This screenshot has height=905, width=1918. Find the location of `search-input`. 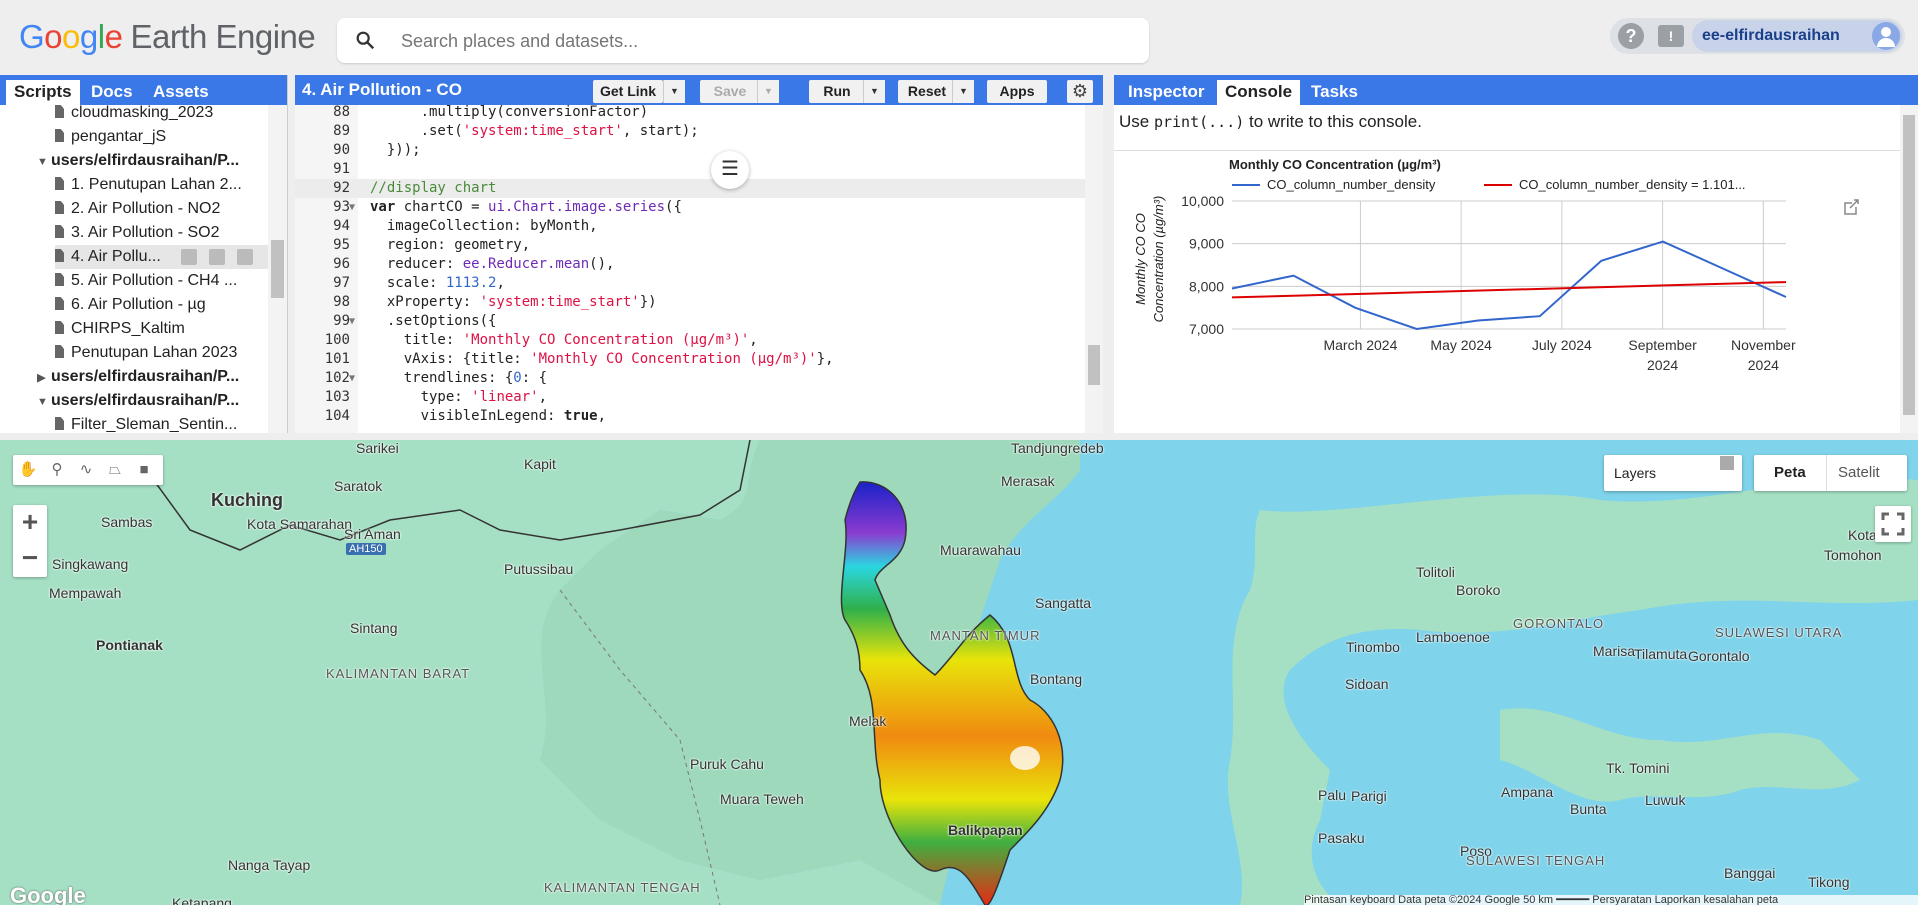

search-input is located at coordinates (761, 41).